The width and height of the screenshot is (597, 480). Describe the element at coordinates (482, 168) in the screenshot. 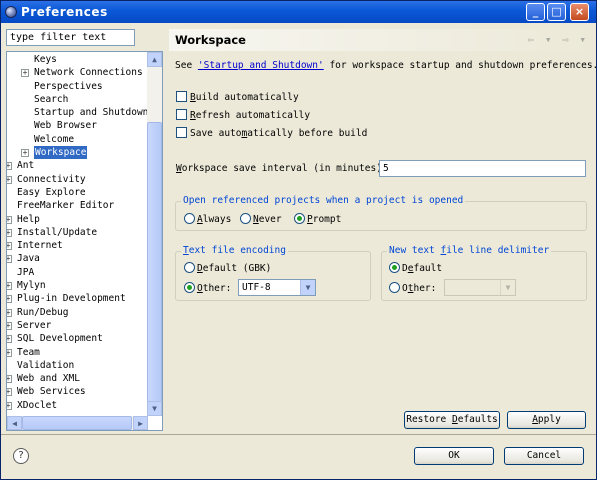

I see `save-interval-input: 5` at that location.